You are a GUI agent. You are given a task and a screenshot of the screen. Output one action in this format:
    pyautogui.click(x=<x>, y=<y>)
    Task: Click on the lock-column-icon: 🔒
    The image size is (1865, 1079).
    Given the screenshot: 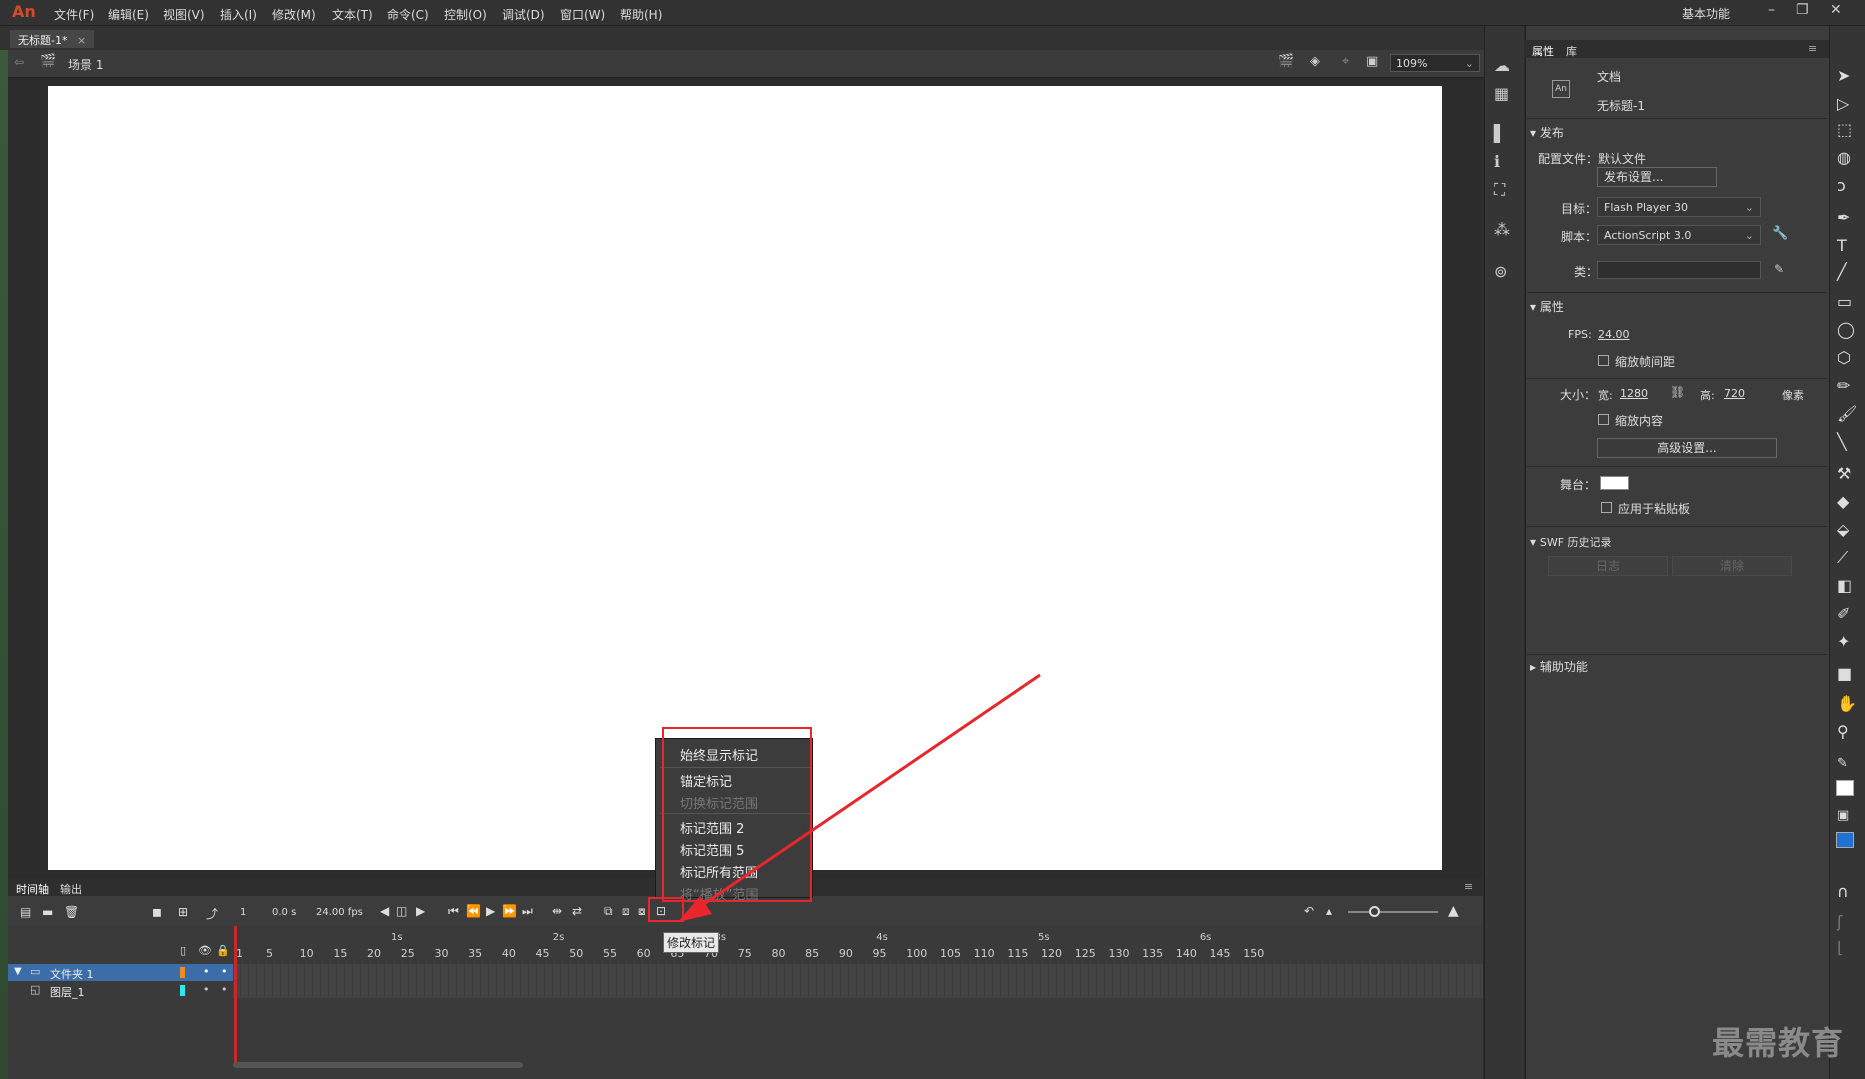 What is the action you would take?
    pyautogui.click(x=223, y=950)
    